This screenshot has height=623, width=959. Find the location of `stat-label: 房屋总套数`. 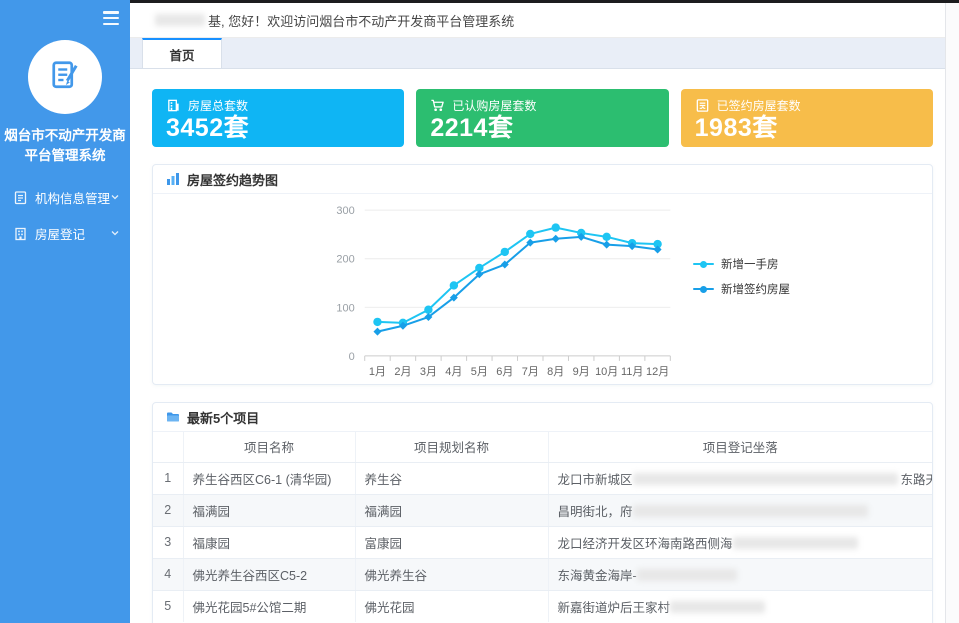

stat-label: 房屋总套数 is located at coordinates (218, 106).